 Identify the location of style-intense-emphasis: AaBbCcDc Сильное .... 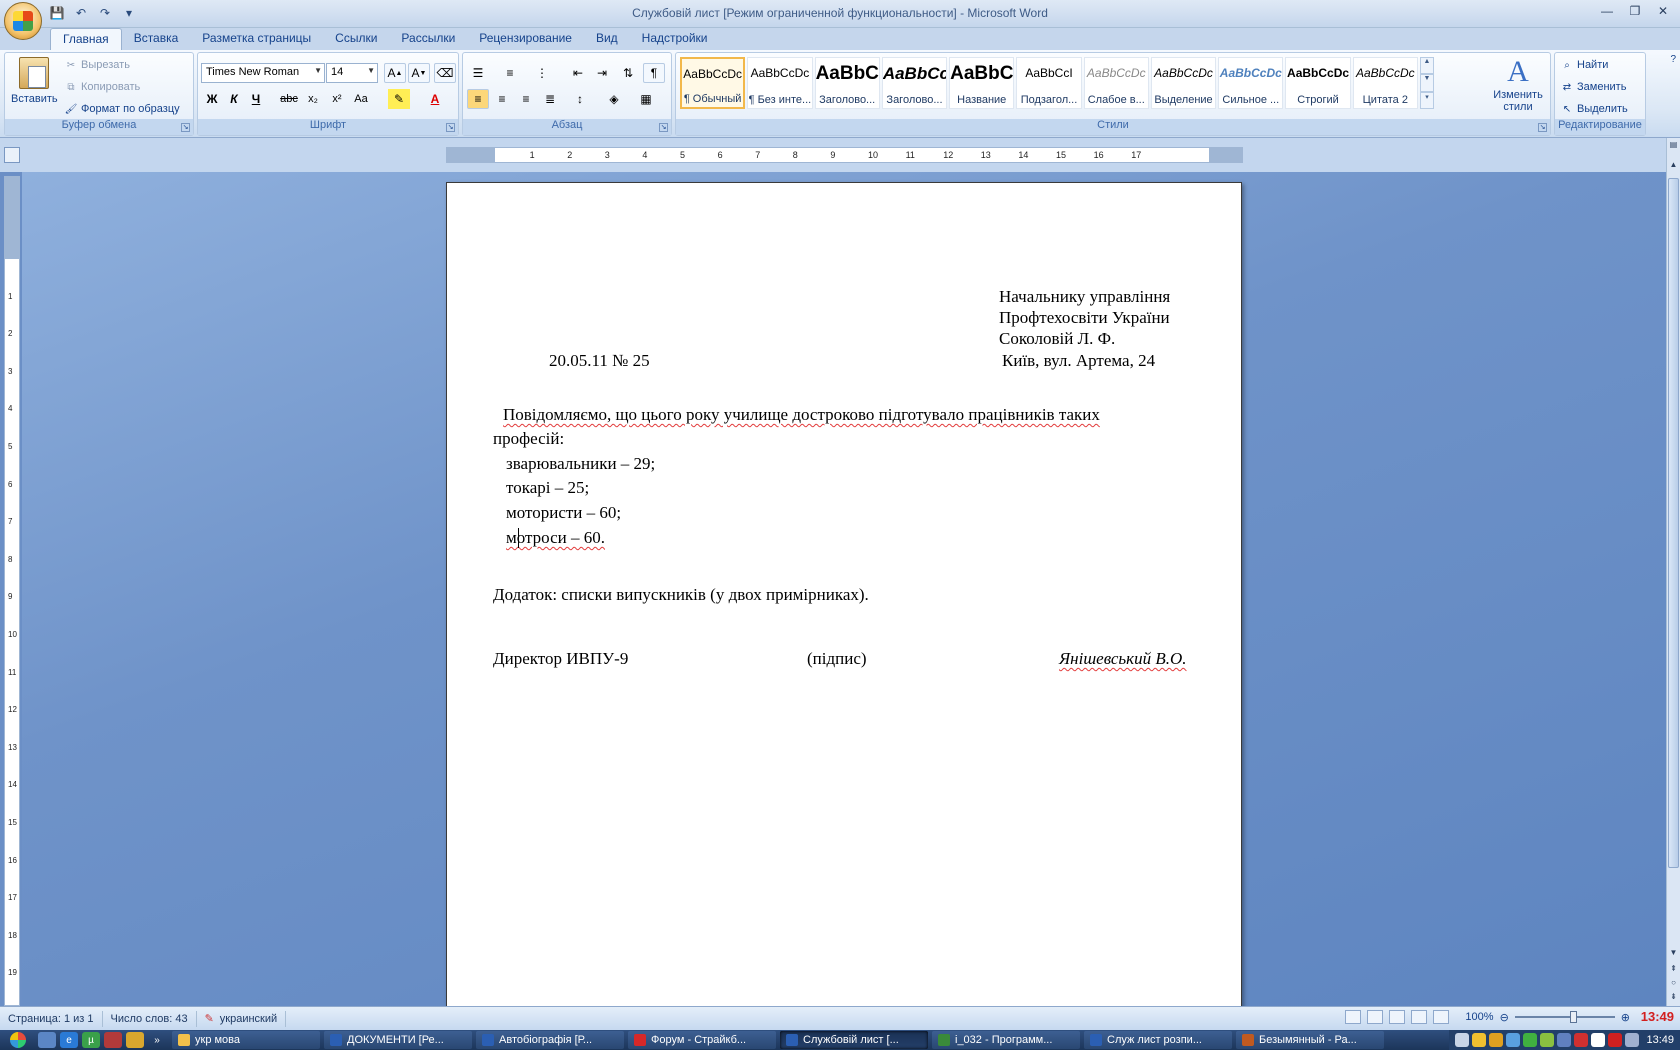
(1251, 83).